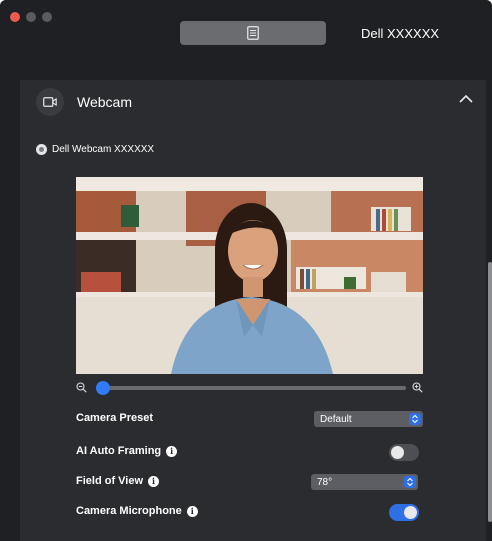  What do you see at coordinates (15, 17) in the screenshot?
I see `close-window-button` at bounding box center [15, 17].